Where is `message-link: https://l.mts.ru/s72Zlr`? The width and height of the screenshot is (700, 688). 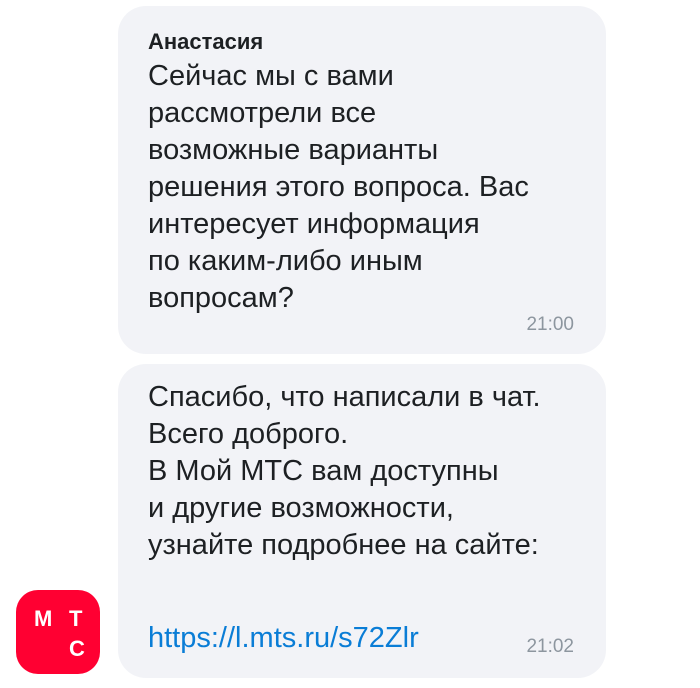
message-link: https://l.mts.ru/s72Zlr is located at coordinates (283, 638).